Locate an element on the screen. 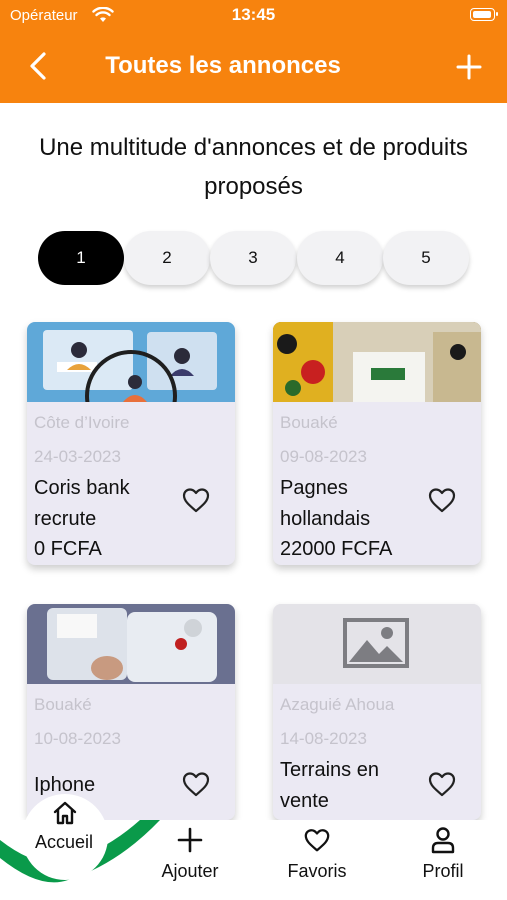 This screenshot has height=900, width=507. page-button-1: 1 is located at coordinates (81, 258).